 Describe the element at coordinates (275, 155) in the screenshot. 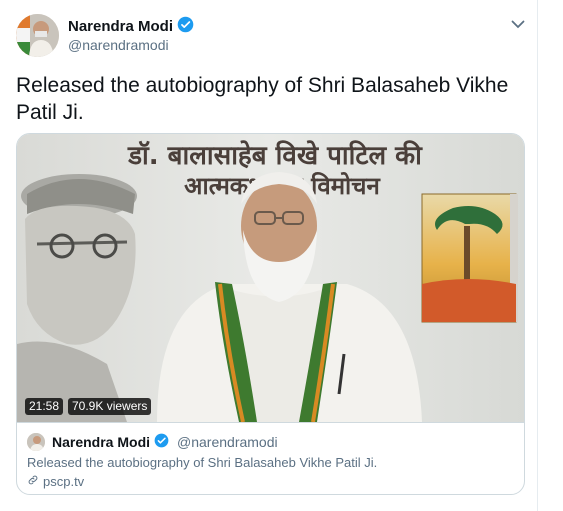

I see `banner-line-1: डॉ. बालासाहेब विखे पाटिल की` at that location.